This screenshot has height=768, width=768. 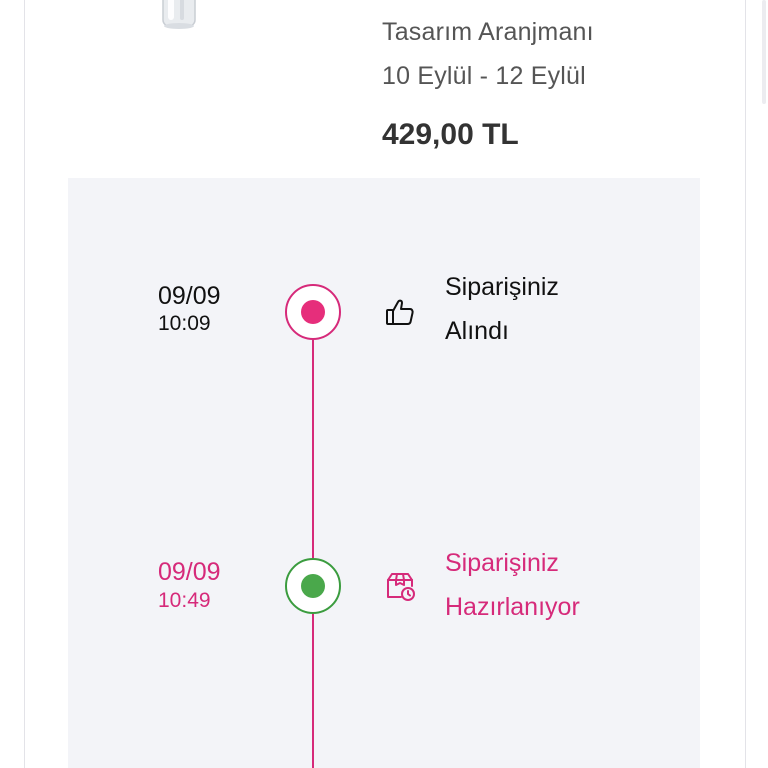 I want to click on delivery-date-range: 10 Eylül - 12 Eylül, so click(x=484, y=76).